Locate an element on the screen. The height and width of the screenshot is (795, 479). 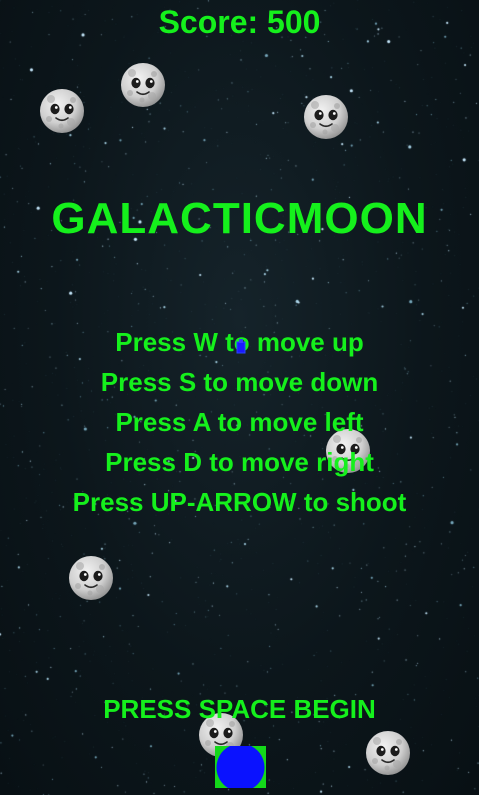
instruction-move-right: Press D to move right is located at coordinates (239, 462).